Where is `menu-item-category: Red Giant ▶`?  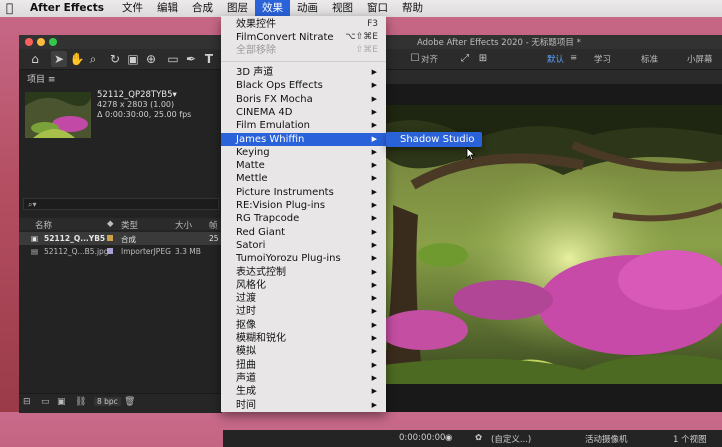
menu-item-category: Red Giant ▶ is located at coordinates (303, 232).